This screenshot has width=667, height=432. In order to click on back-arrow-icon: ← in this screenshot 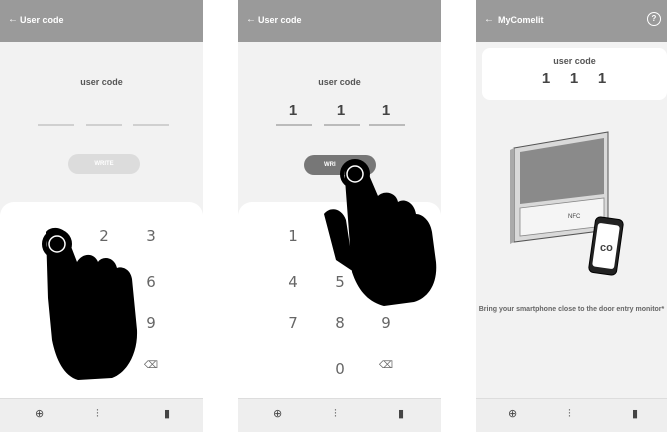, I will do `click(489, 19)`.